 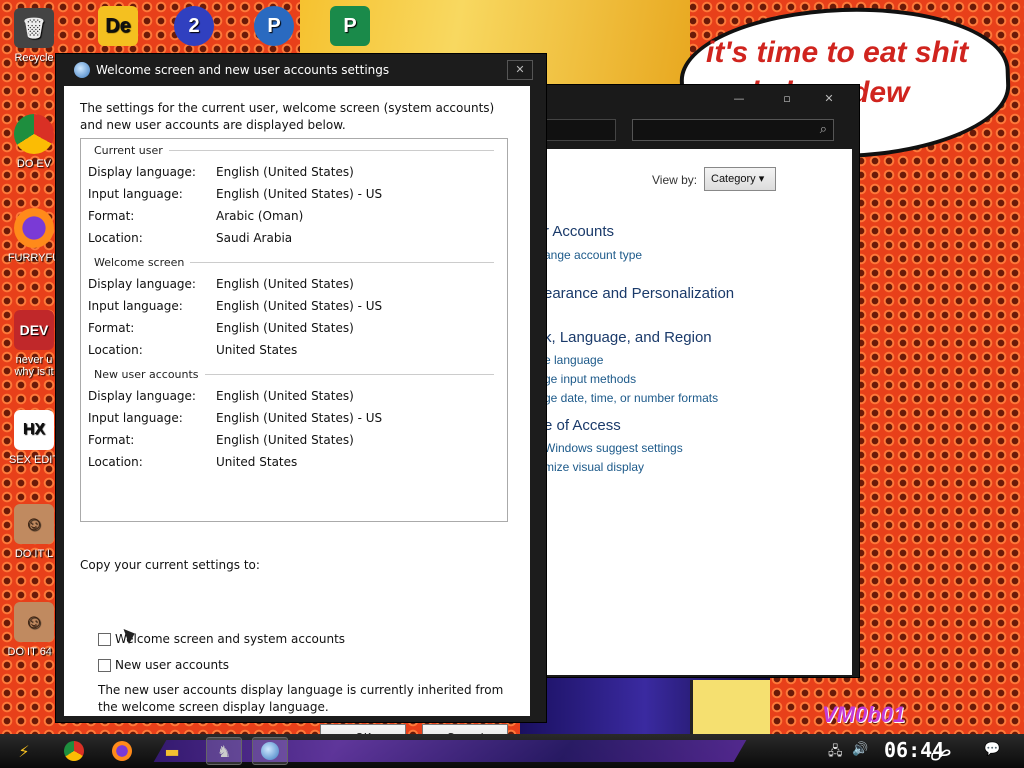 What do you see at coordinates (34, 652) in the screenshot?
I see `desktop-icon-label: DO IT 64 c` at bounding box center [34, 652].